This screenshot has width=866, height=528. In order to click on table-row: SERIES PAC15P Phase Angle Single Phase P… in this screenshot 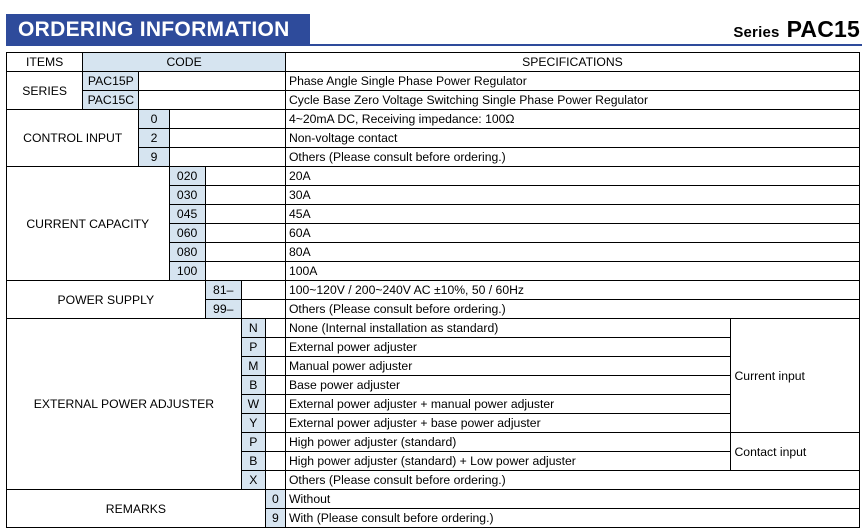, I will do `click(433, 90)`.